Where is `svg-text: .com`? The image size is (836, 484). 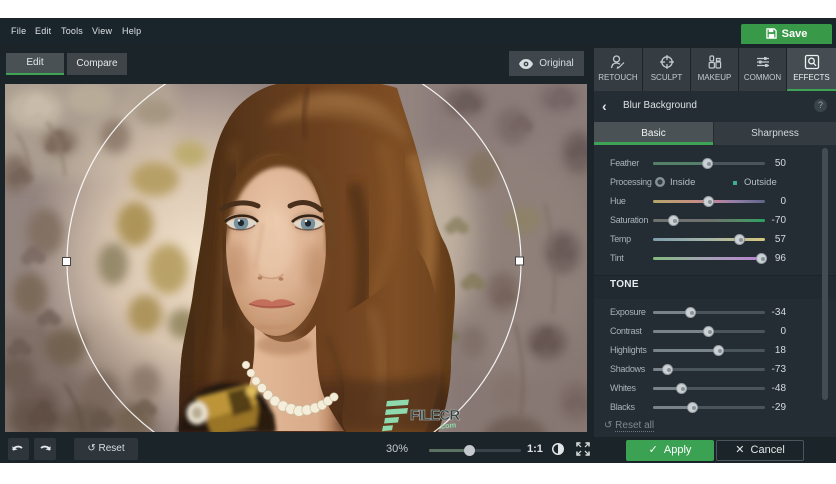 svg-text: .com is located at coordinates (447, 425).